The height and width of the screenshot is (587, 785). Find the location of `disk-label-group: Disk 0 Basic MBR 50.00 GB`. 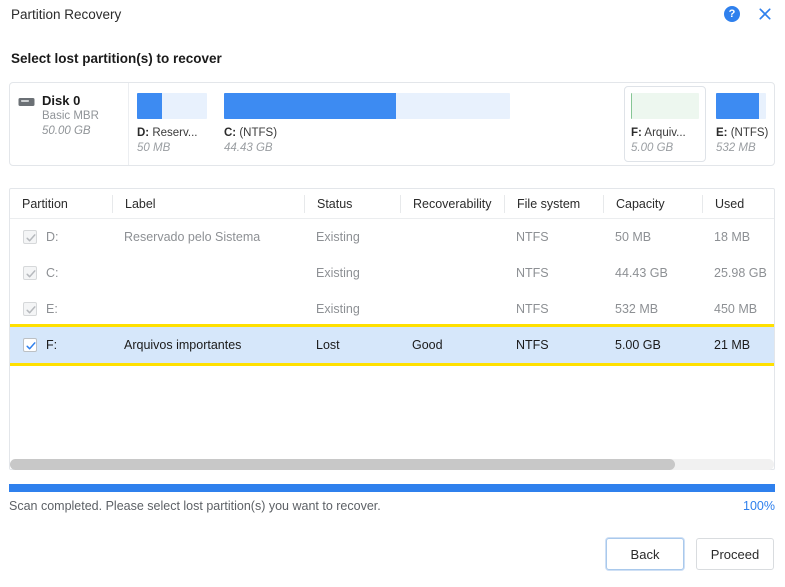

disk-label-group: Disk 0 Basic MBR 50.00 GB is located at coordinates (70, 128).